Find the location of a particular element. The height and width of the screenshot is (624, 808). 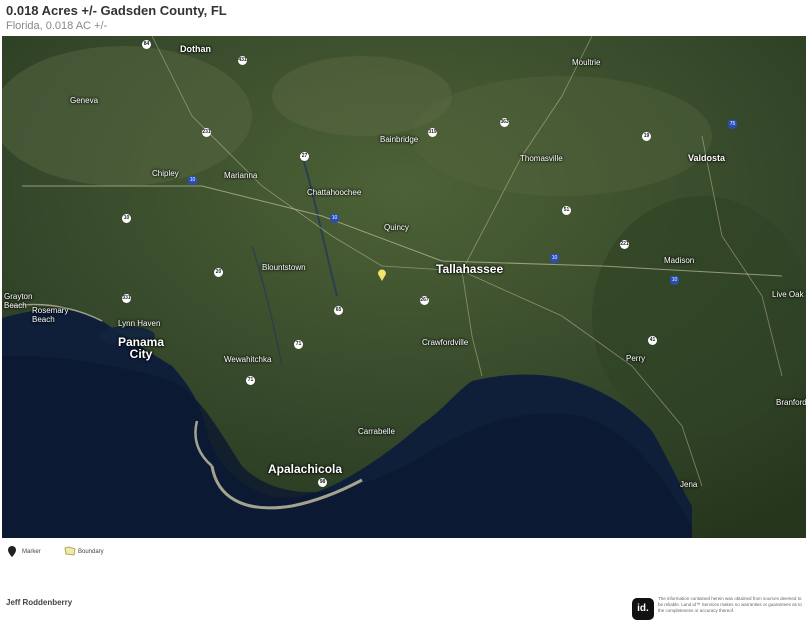

highway-shield: 51 is located at coordinates (566, 210).